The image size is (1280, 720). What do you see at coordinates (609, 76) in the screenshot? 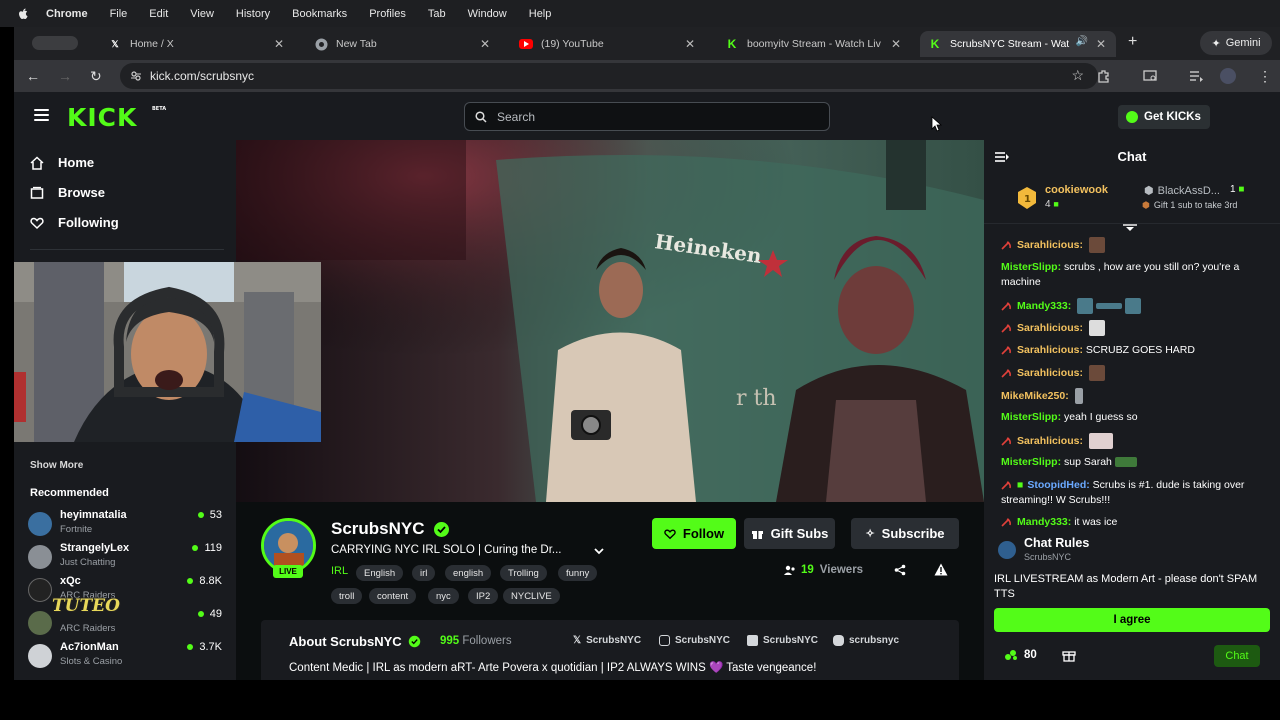
I see `address-bar: kick.com/scrubsnyc ☆` at bounding box center [609, 76].